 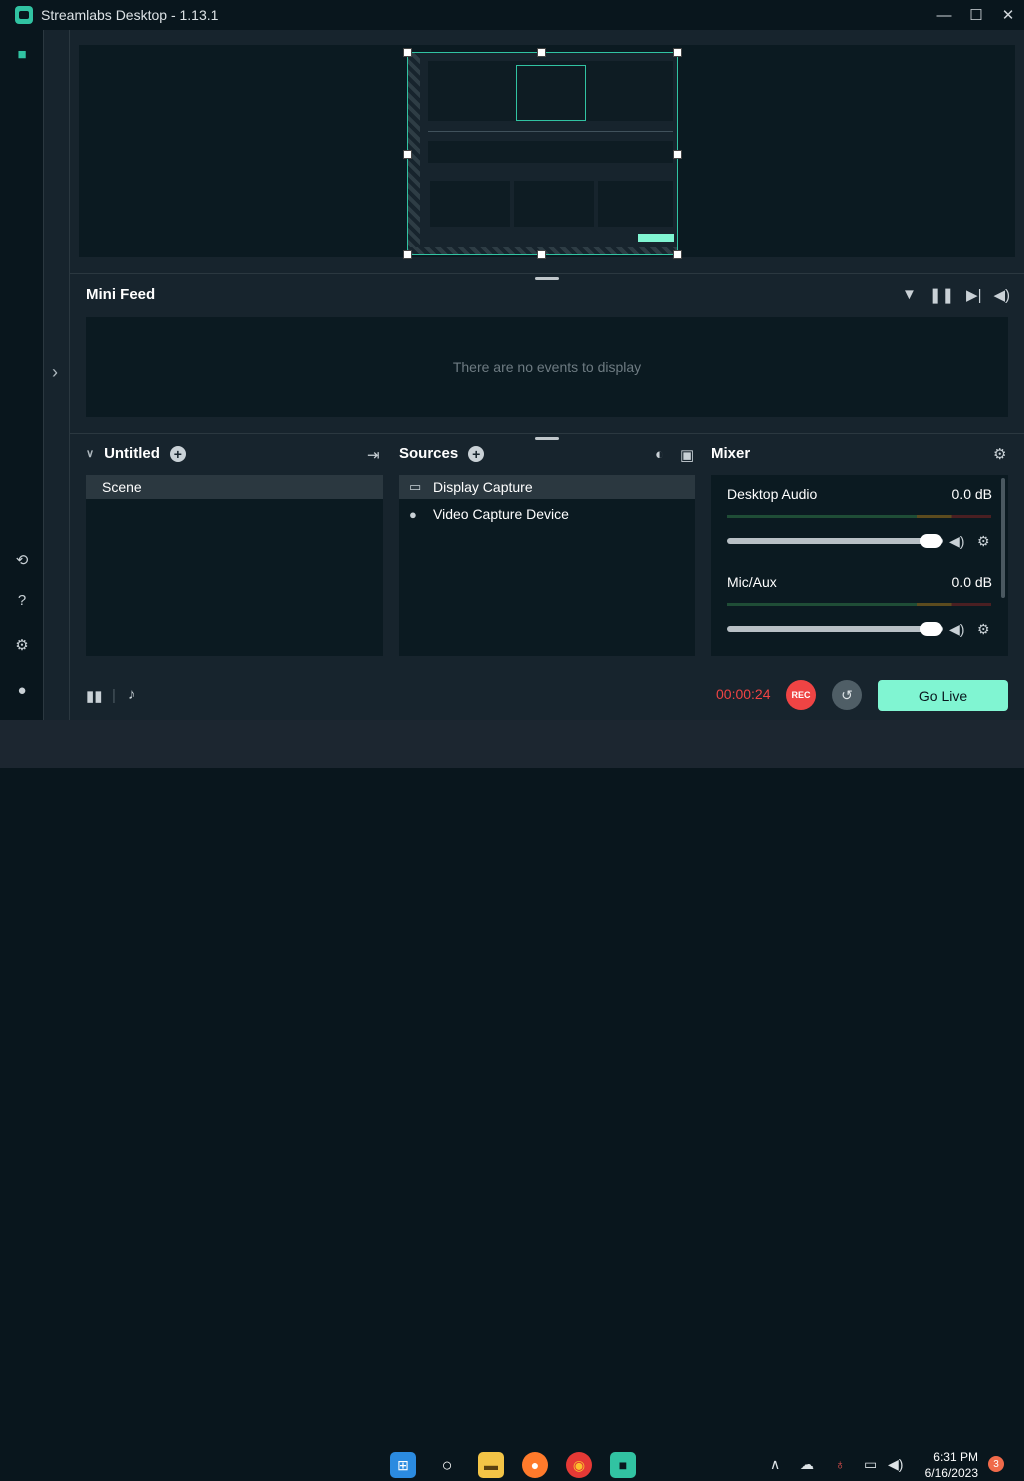 What do you see at coordinates (909, 295) in the screenshot?
I see `filter-icon: ▼` at bounding box center [909, 295].